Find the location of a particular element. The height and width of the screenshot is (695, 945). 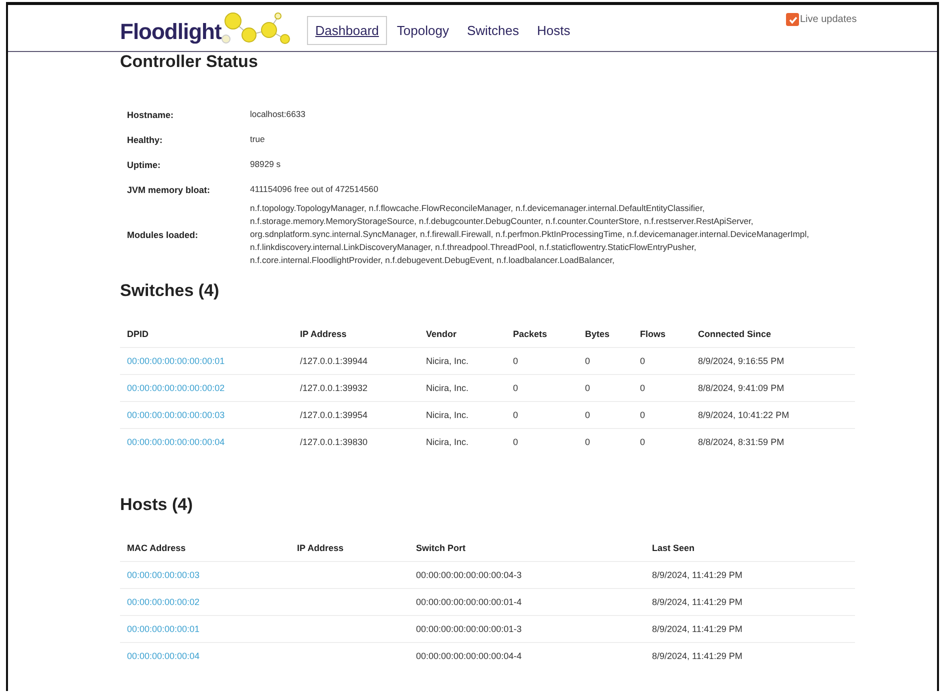

dpid-link: 00:00:00:00:00:00:00:03 is located at coordinates (176, 415).